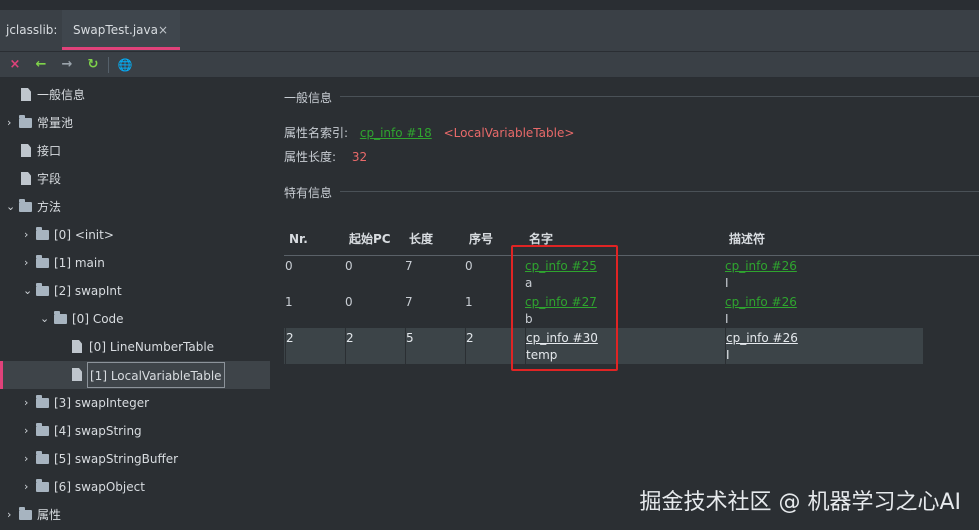 The width and height of the screenshot is (979, 530). I want to click on tree-item-local-variable-table: [1] LocalVariableTable, so click(135, 375).